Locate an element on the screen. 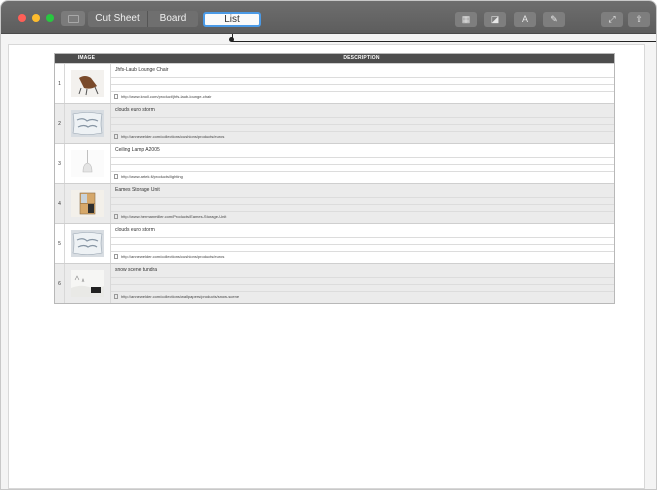 The height and width of the screenshot is (490, 657). title-bar: Cut Sheet Board List ▦ ◪ A ✎ ⤢ ⇧ is located at coordinates (328, 17).